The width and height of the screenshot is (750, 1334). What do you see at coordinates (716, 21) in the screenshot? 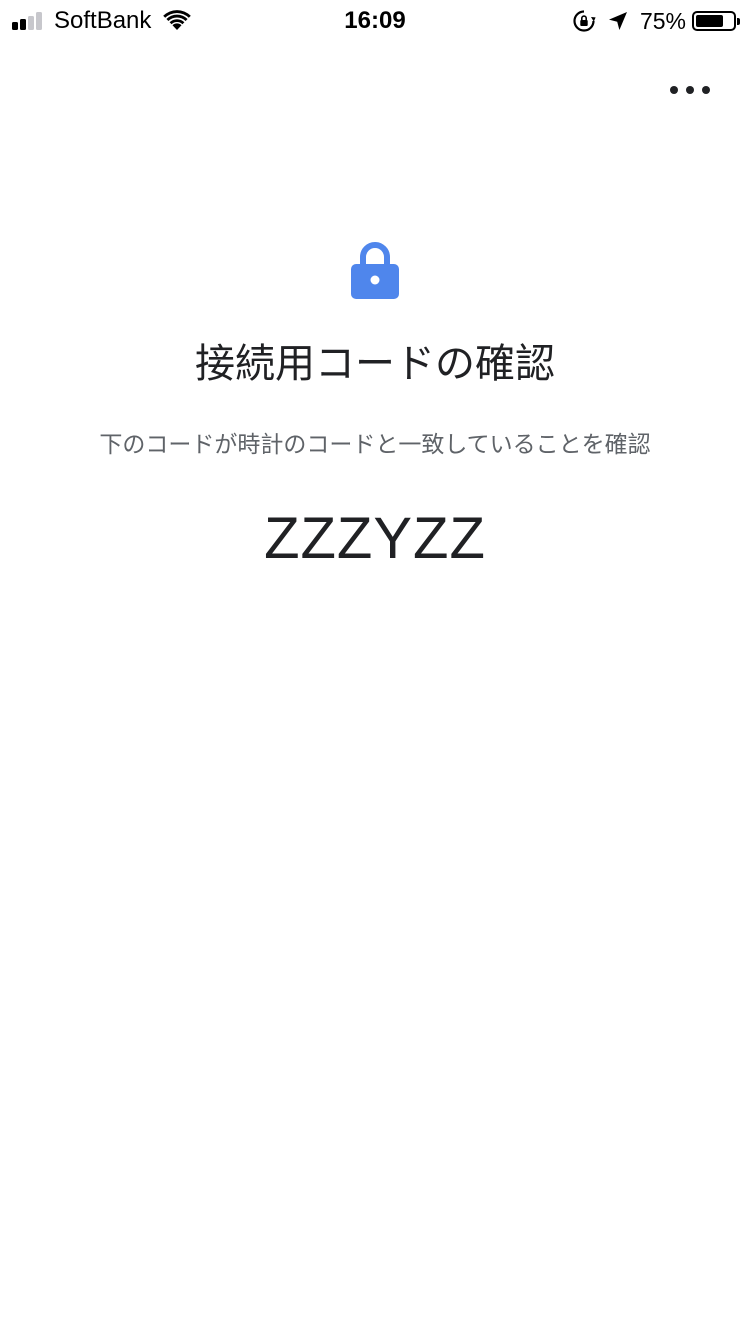
I see `battery-icon` at bounding box center [716, 21].